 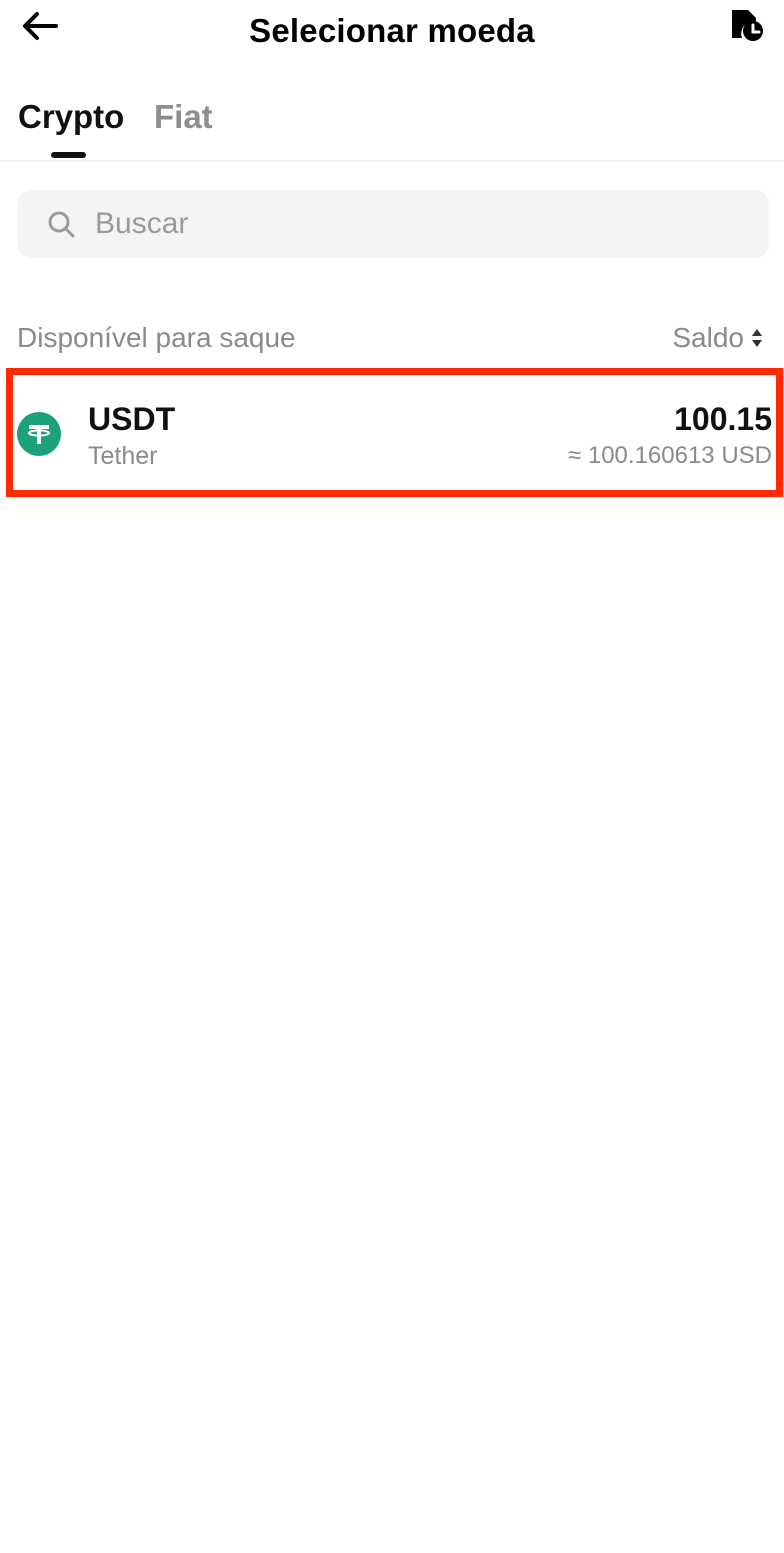 What do you see at coordinates (71, 117) in the screenshot?
I see `tab-crypto: Crypto` at bounding box center [71, 117].